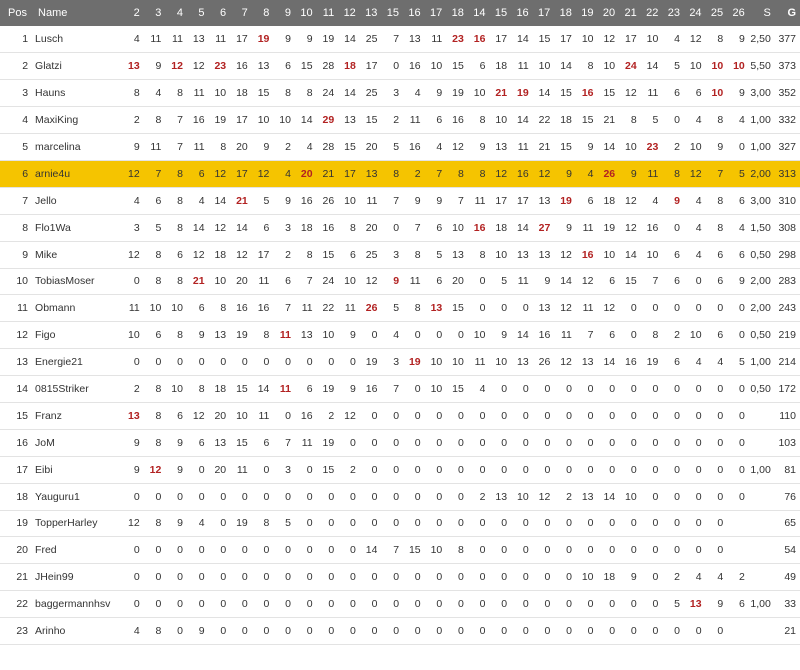 The height and width of the screenshot is (670, 800). What do you see at coordinates (75, 66) in the screenshot?
I see `player-name: Glatzi` at bounding box center [75, 66].